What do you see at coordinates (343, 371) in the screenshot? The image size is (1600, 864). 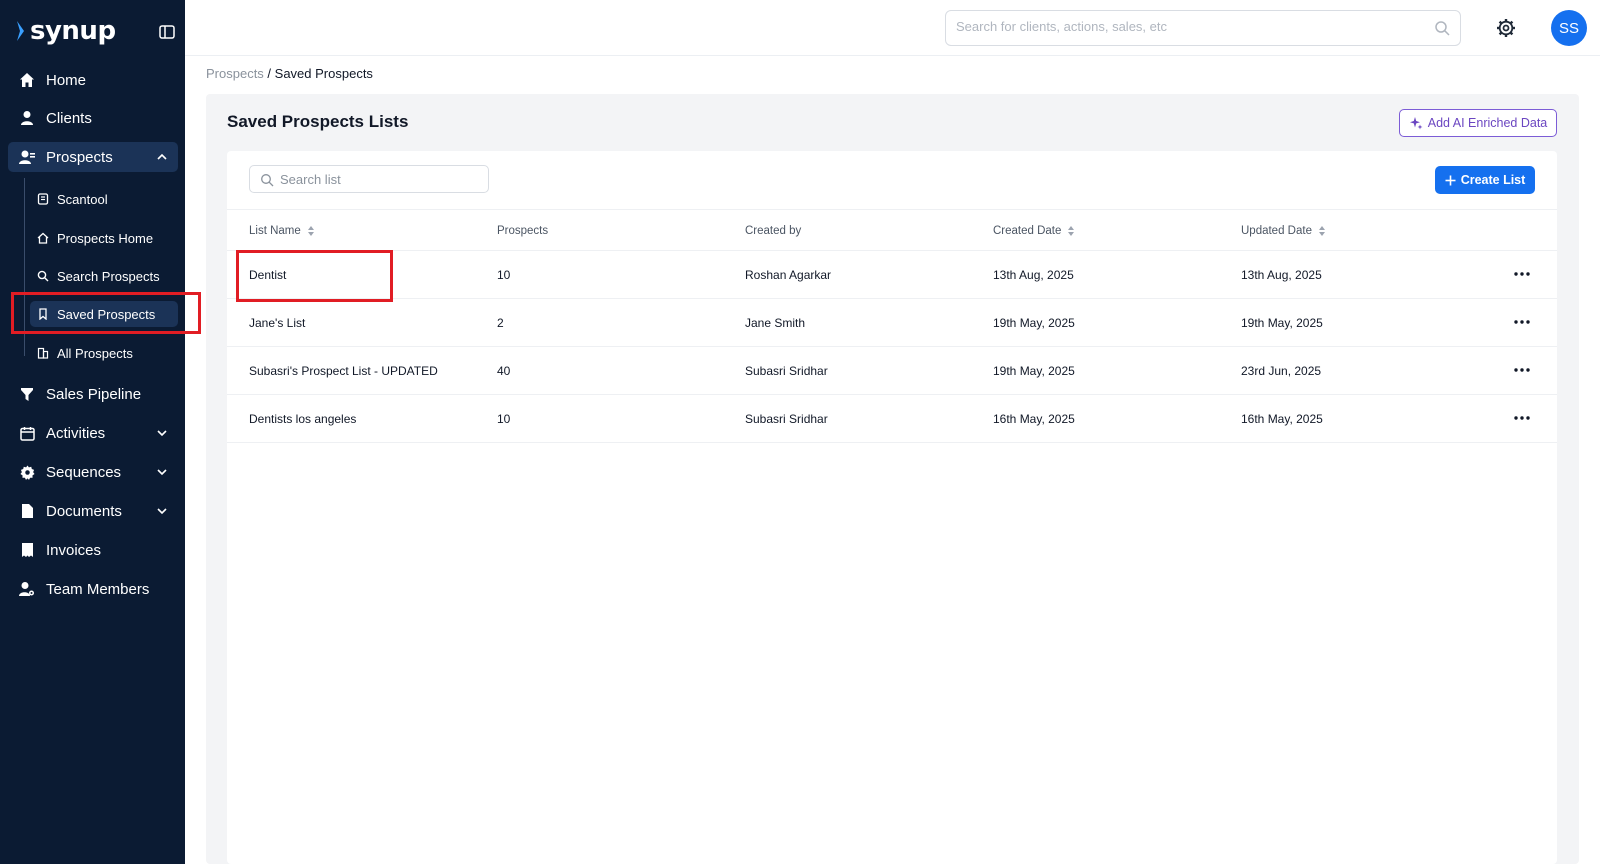 I see `list-name-cell: Subasri's Prospect List - UPDATED` at bounding box center [343, 371].